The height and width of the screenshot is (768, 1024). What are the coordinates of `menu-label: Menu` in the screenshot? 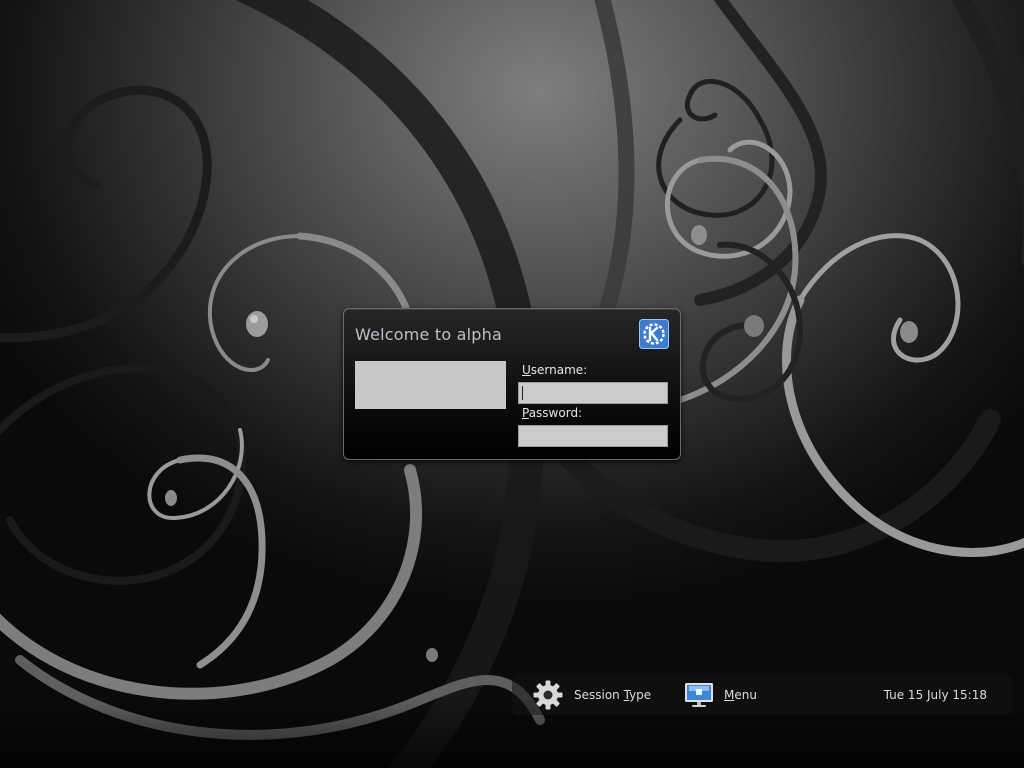 It's located at (740, 695).